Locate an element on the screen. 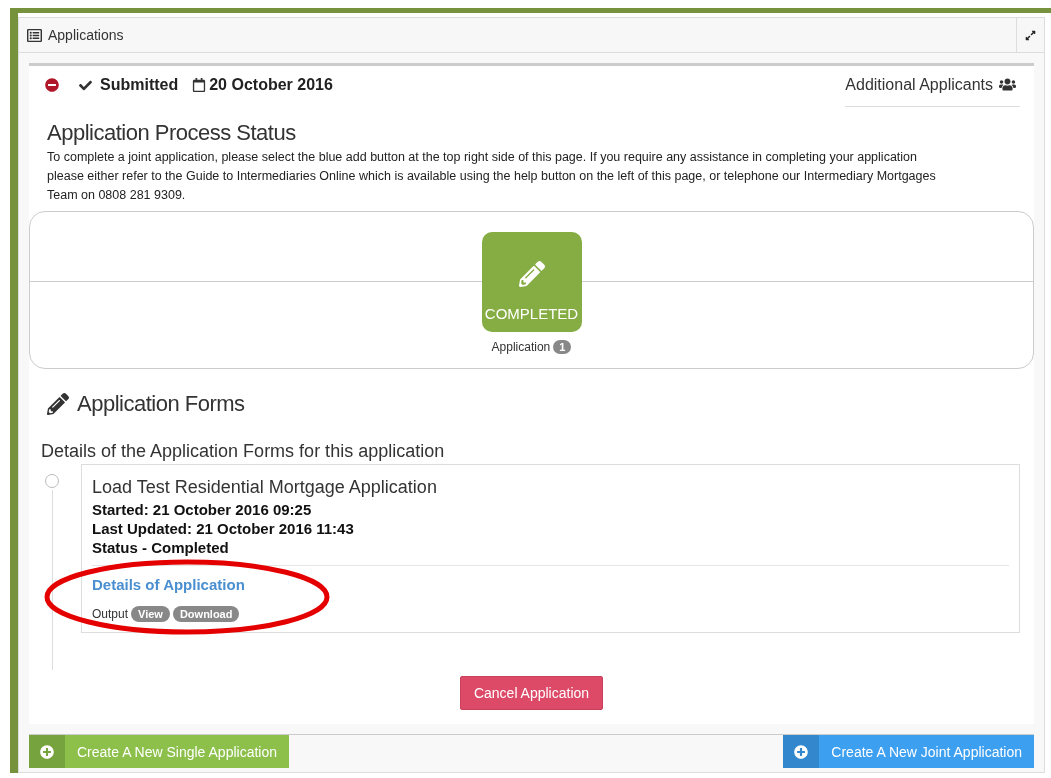 This screenshot has height=778, width=1051. section-heading: Application Forms is located at coordinates (161, 404).